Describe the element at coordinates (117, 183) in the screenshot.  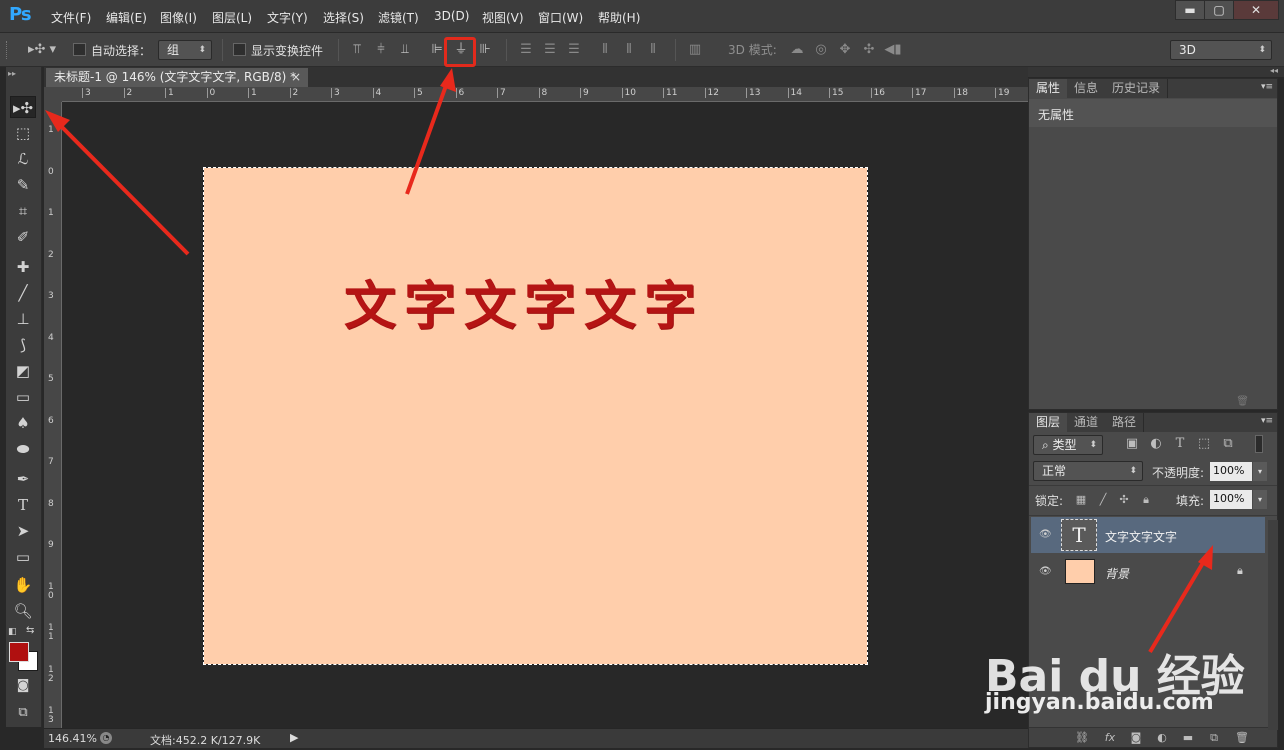
I see `arrow-to-move-tool` at that location.